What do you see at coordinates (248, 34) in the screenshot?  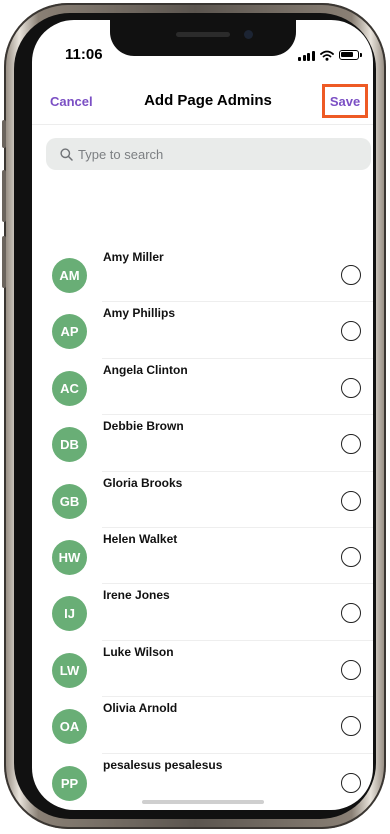 I see `front-camera` at bounding box center [248, 34].